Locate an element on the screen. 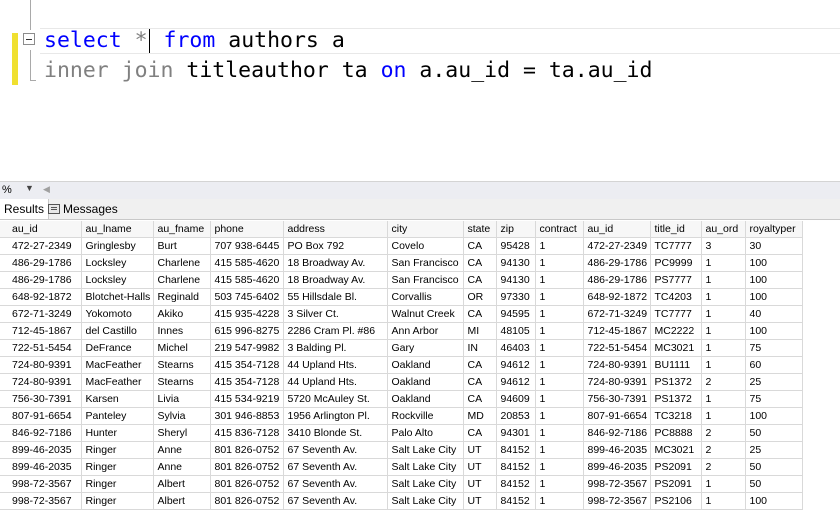  grid-cell: Palo Alto is located at coordinates (425, 433).